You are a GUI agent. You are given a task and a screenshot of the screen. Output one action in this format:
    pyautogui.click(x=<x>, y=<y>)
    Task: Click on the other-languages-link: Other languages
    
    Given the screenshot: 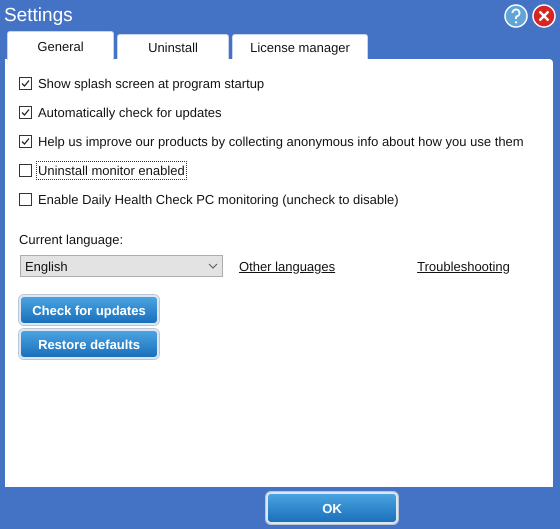 What is the action you would take?
    pyautogui.click(x=287, y=266)
    